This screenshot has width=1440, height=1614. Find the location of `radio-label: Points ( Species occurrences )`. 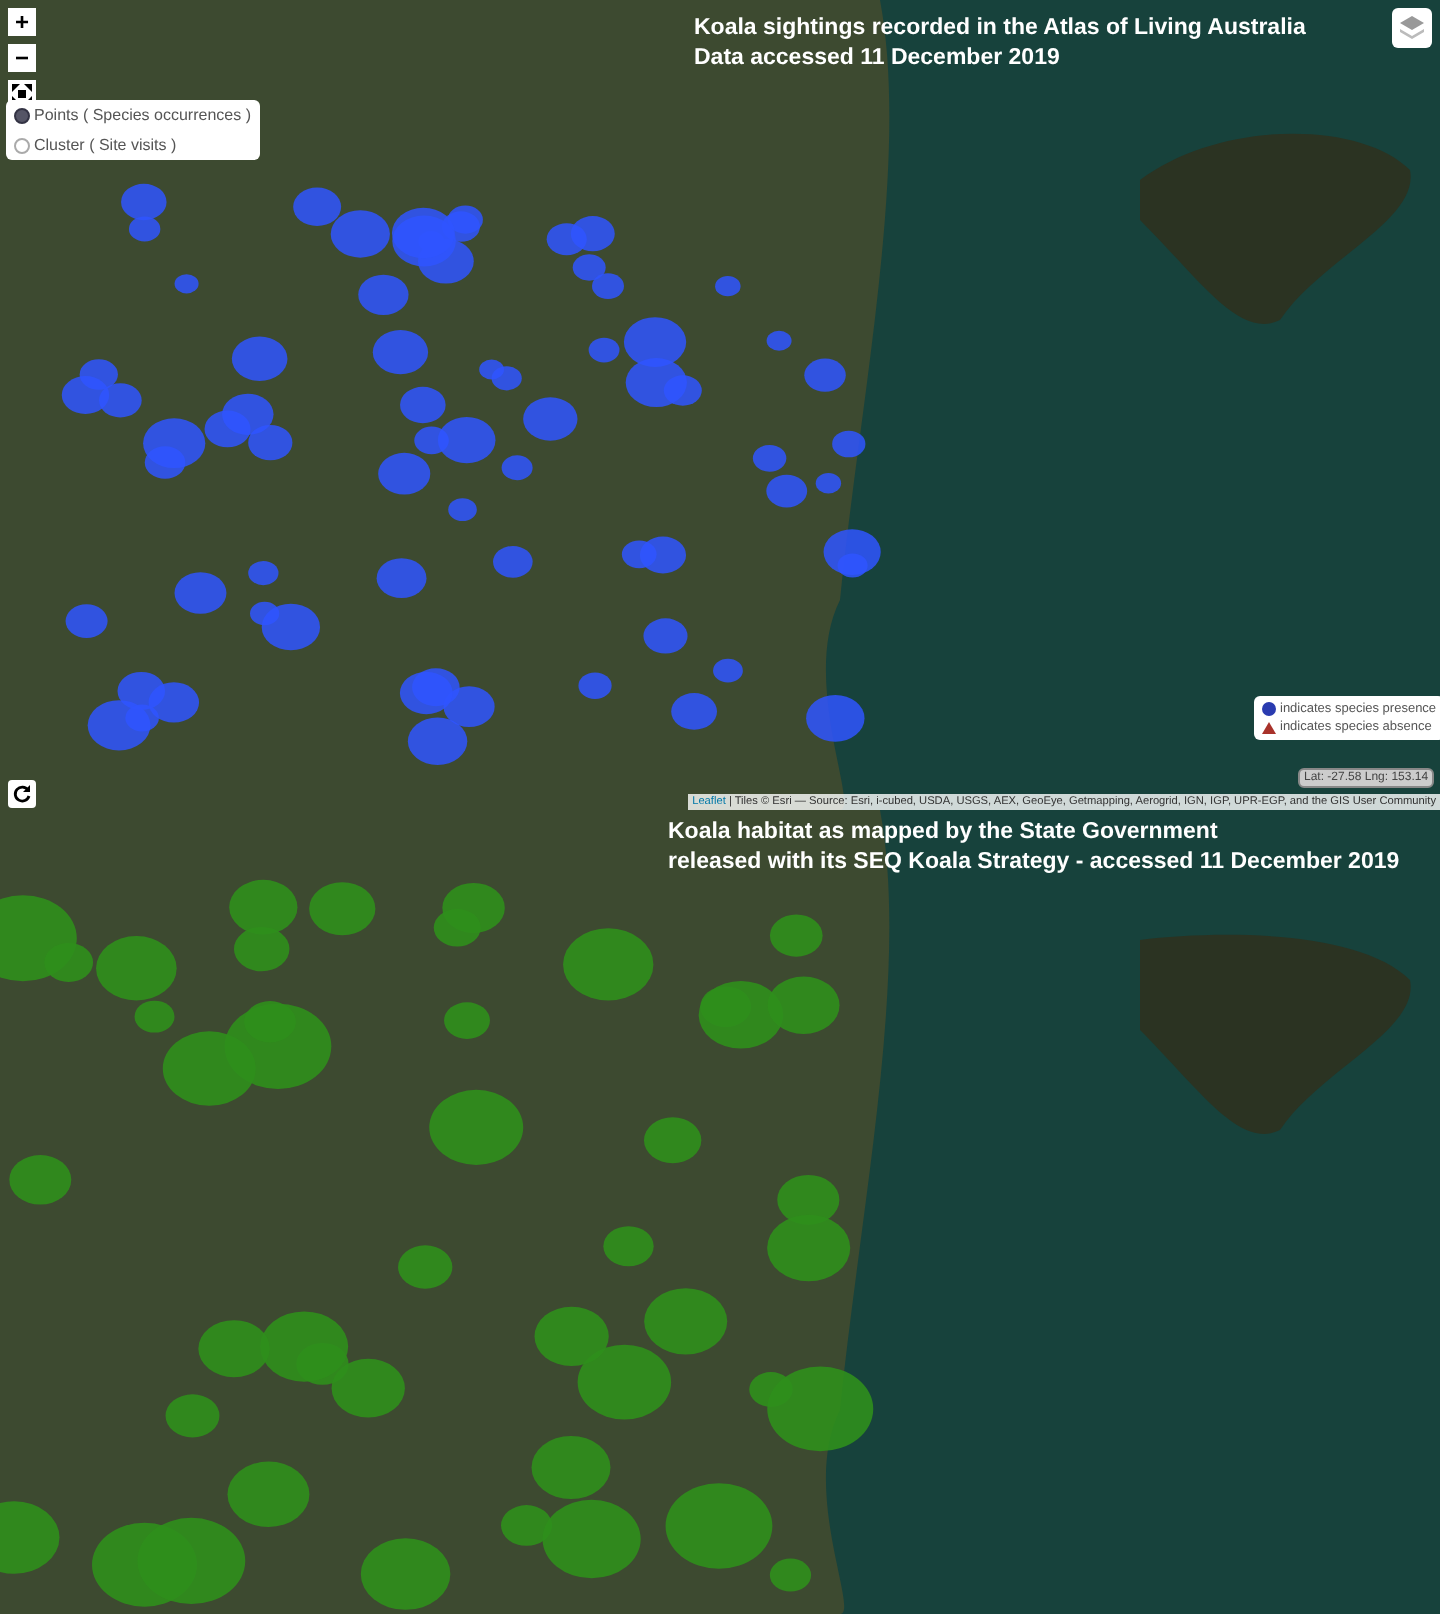

radio-label: Points ( Species occurrences ) is located at coordinates (142, 115).